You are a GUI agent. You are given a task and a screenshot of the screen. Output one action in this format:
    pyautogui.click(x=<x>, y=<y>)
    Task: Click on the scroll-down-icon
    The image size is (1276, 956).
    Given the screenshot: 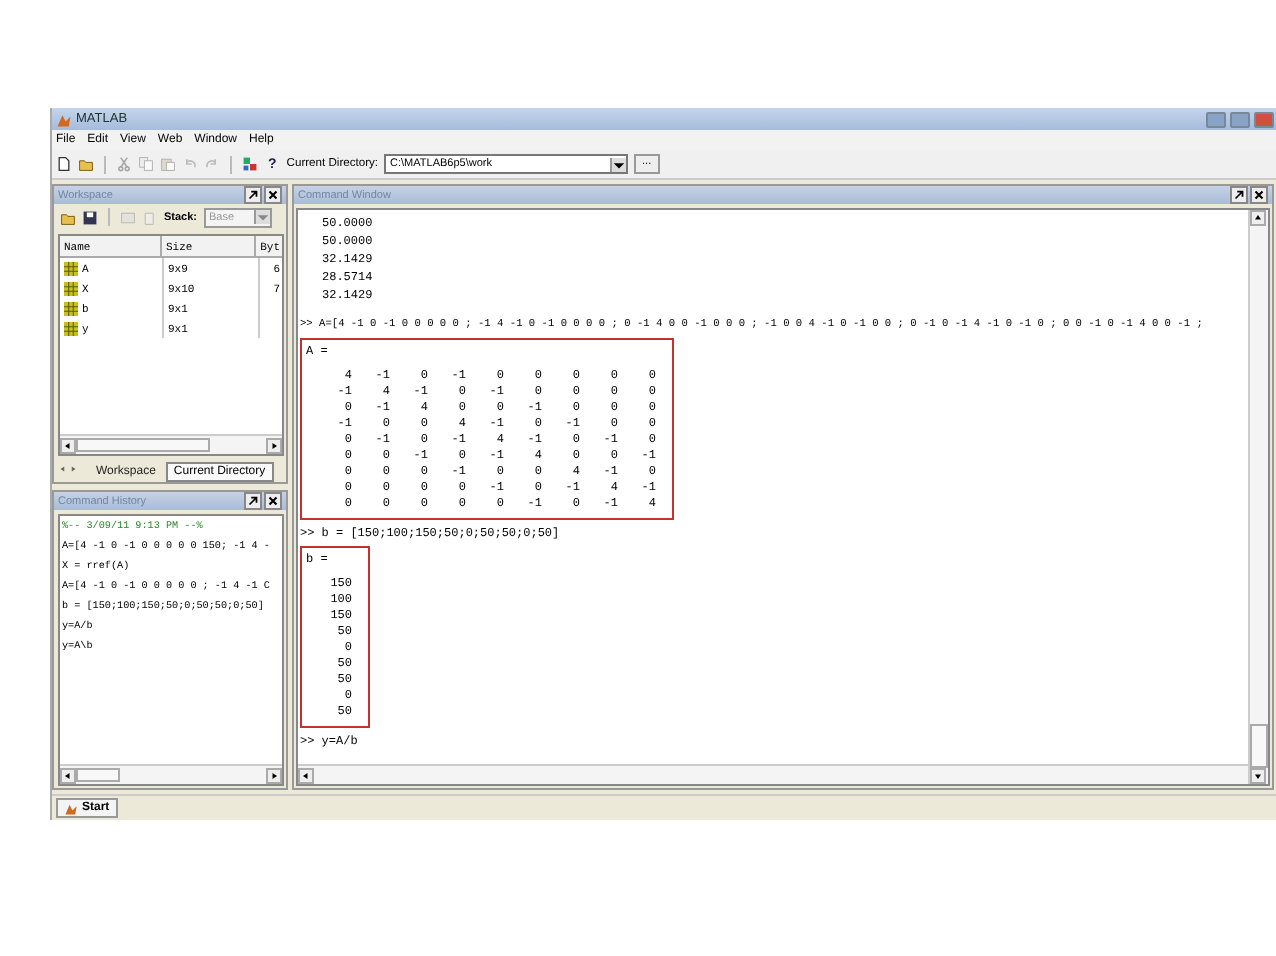 What is the action you would take?
    pyautogui.click(x=1258, y=776)
    